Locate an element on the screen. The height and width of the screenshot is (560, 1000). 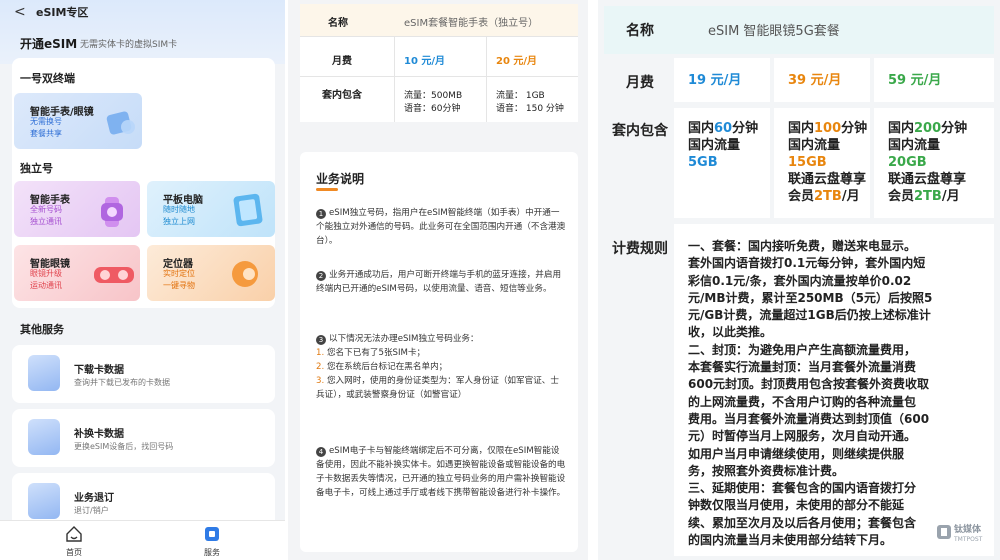
service-title: 补换卡数据 is located at coordinates (99, 434).